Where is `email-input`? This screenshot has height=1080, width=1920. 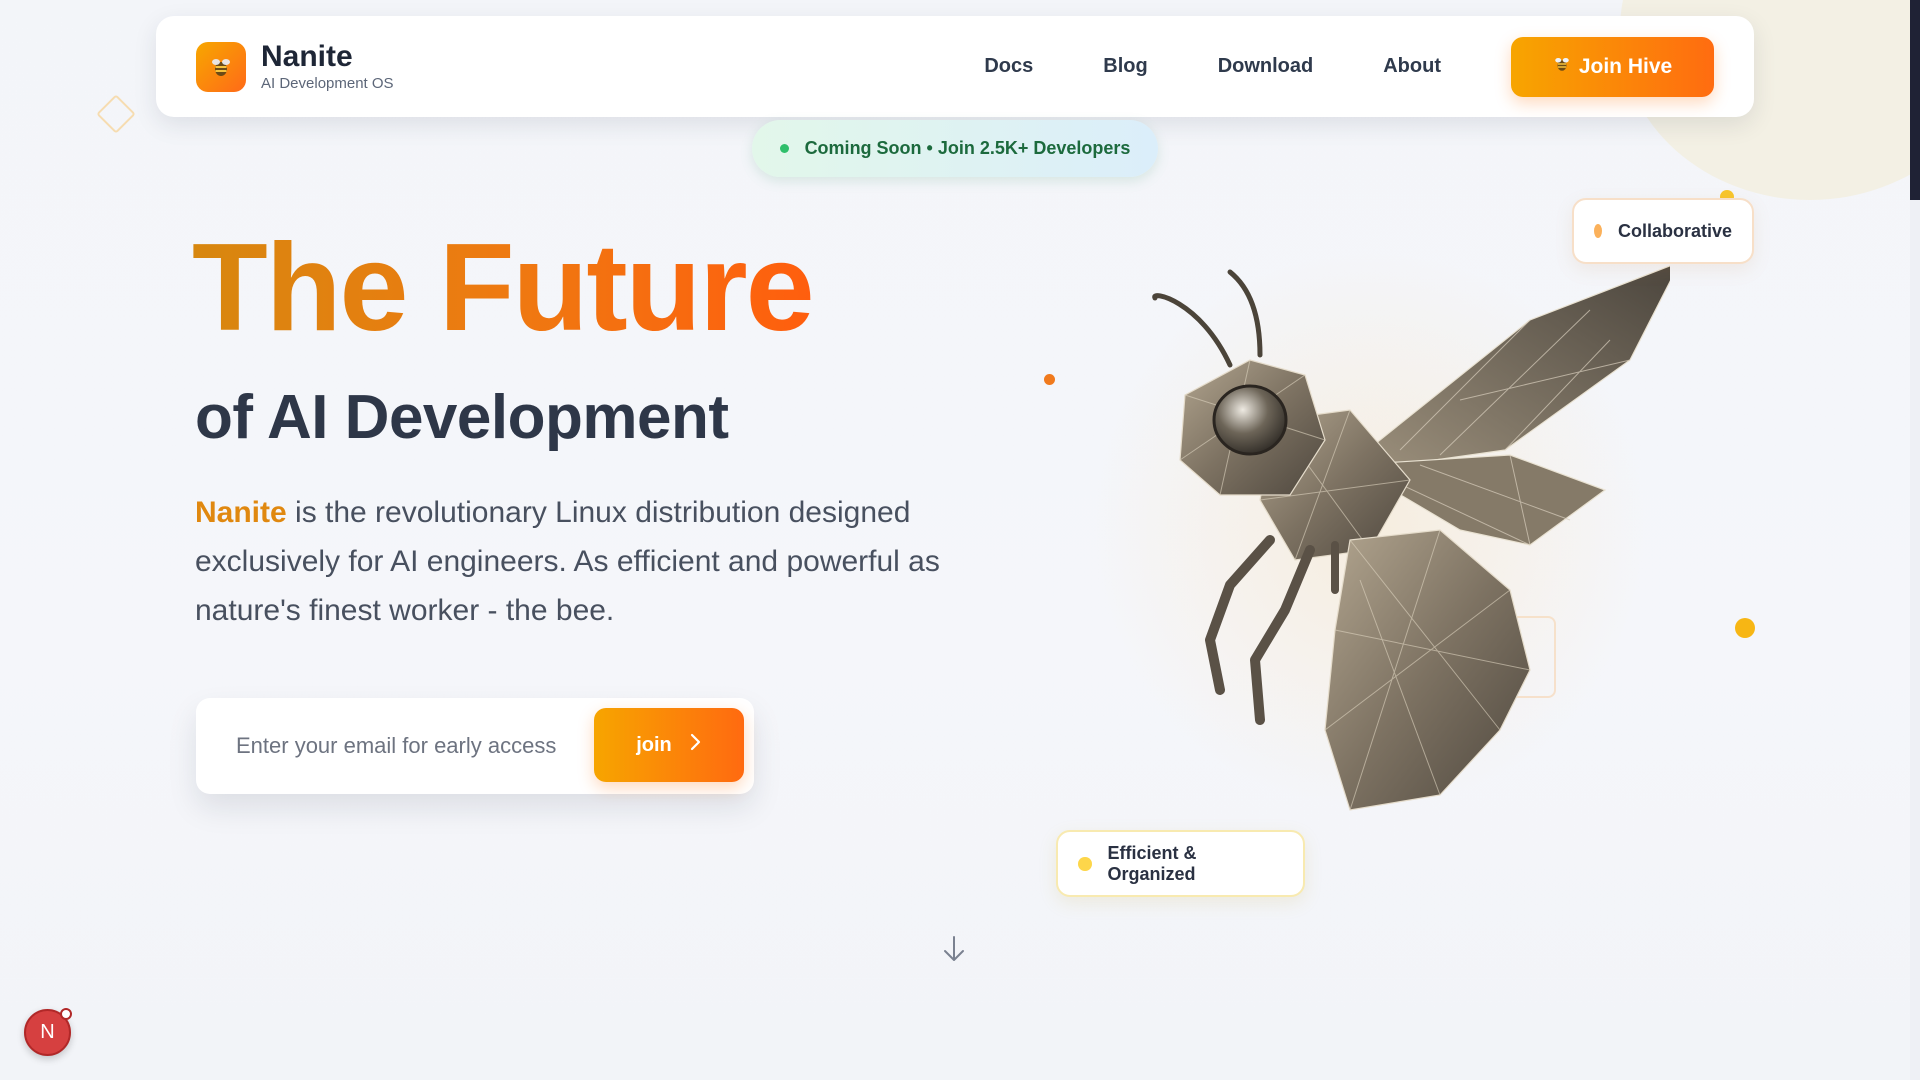 email-input is located at coordinates (401, 746).